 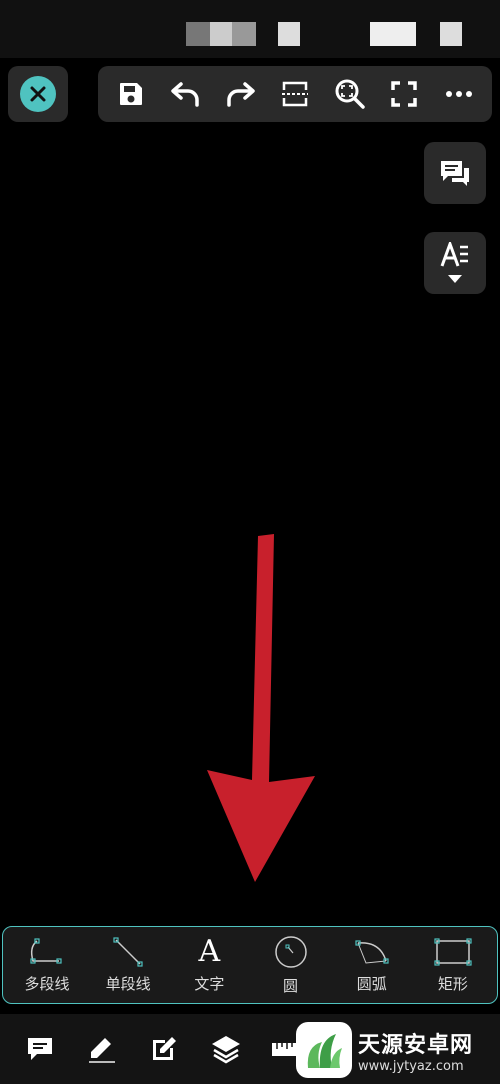 I want to click on red-arrow, so click(x=261, y=708).